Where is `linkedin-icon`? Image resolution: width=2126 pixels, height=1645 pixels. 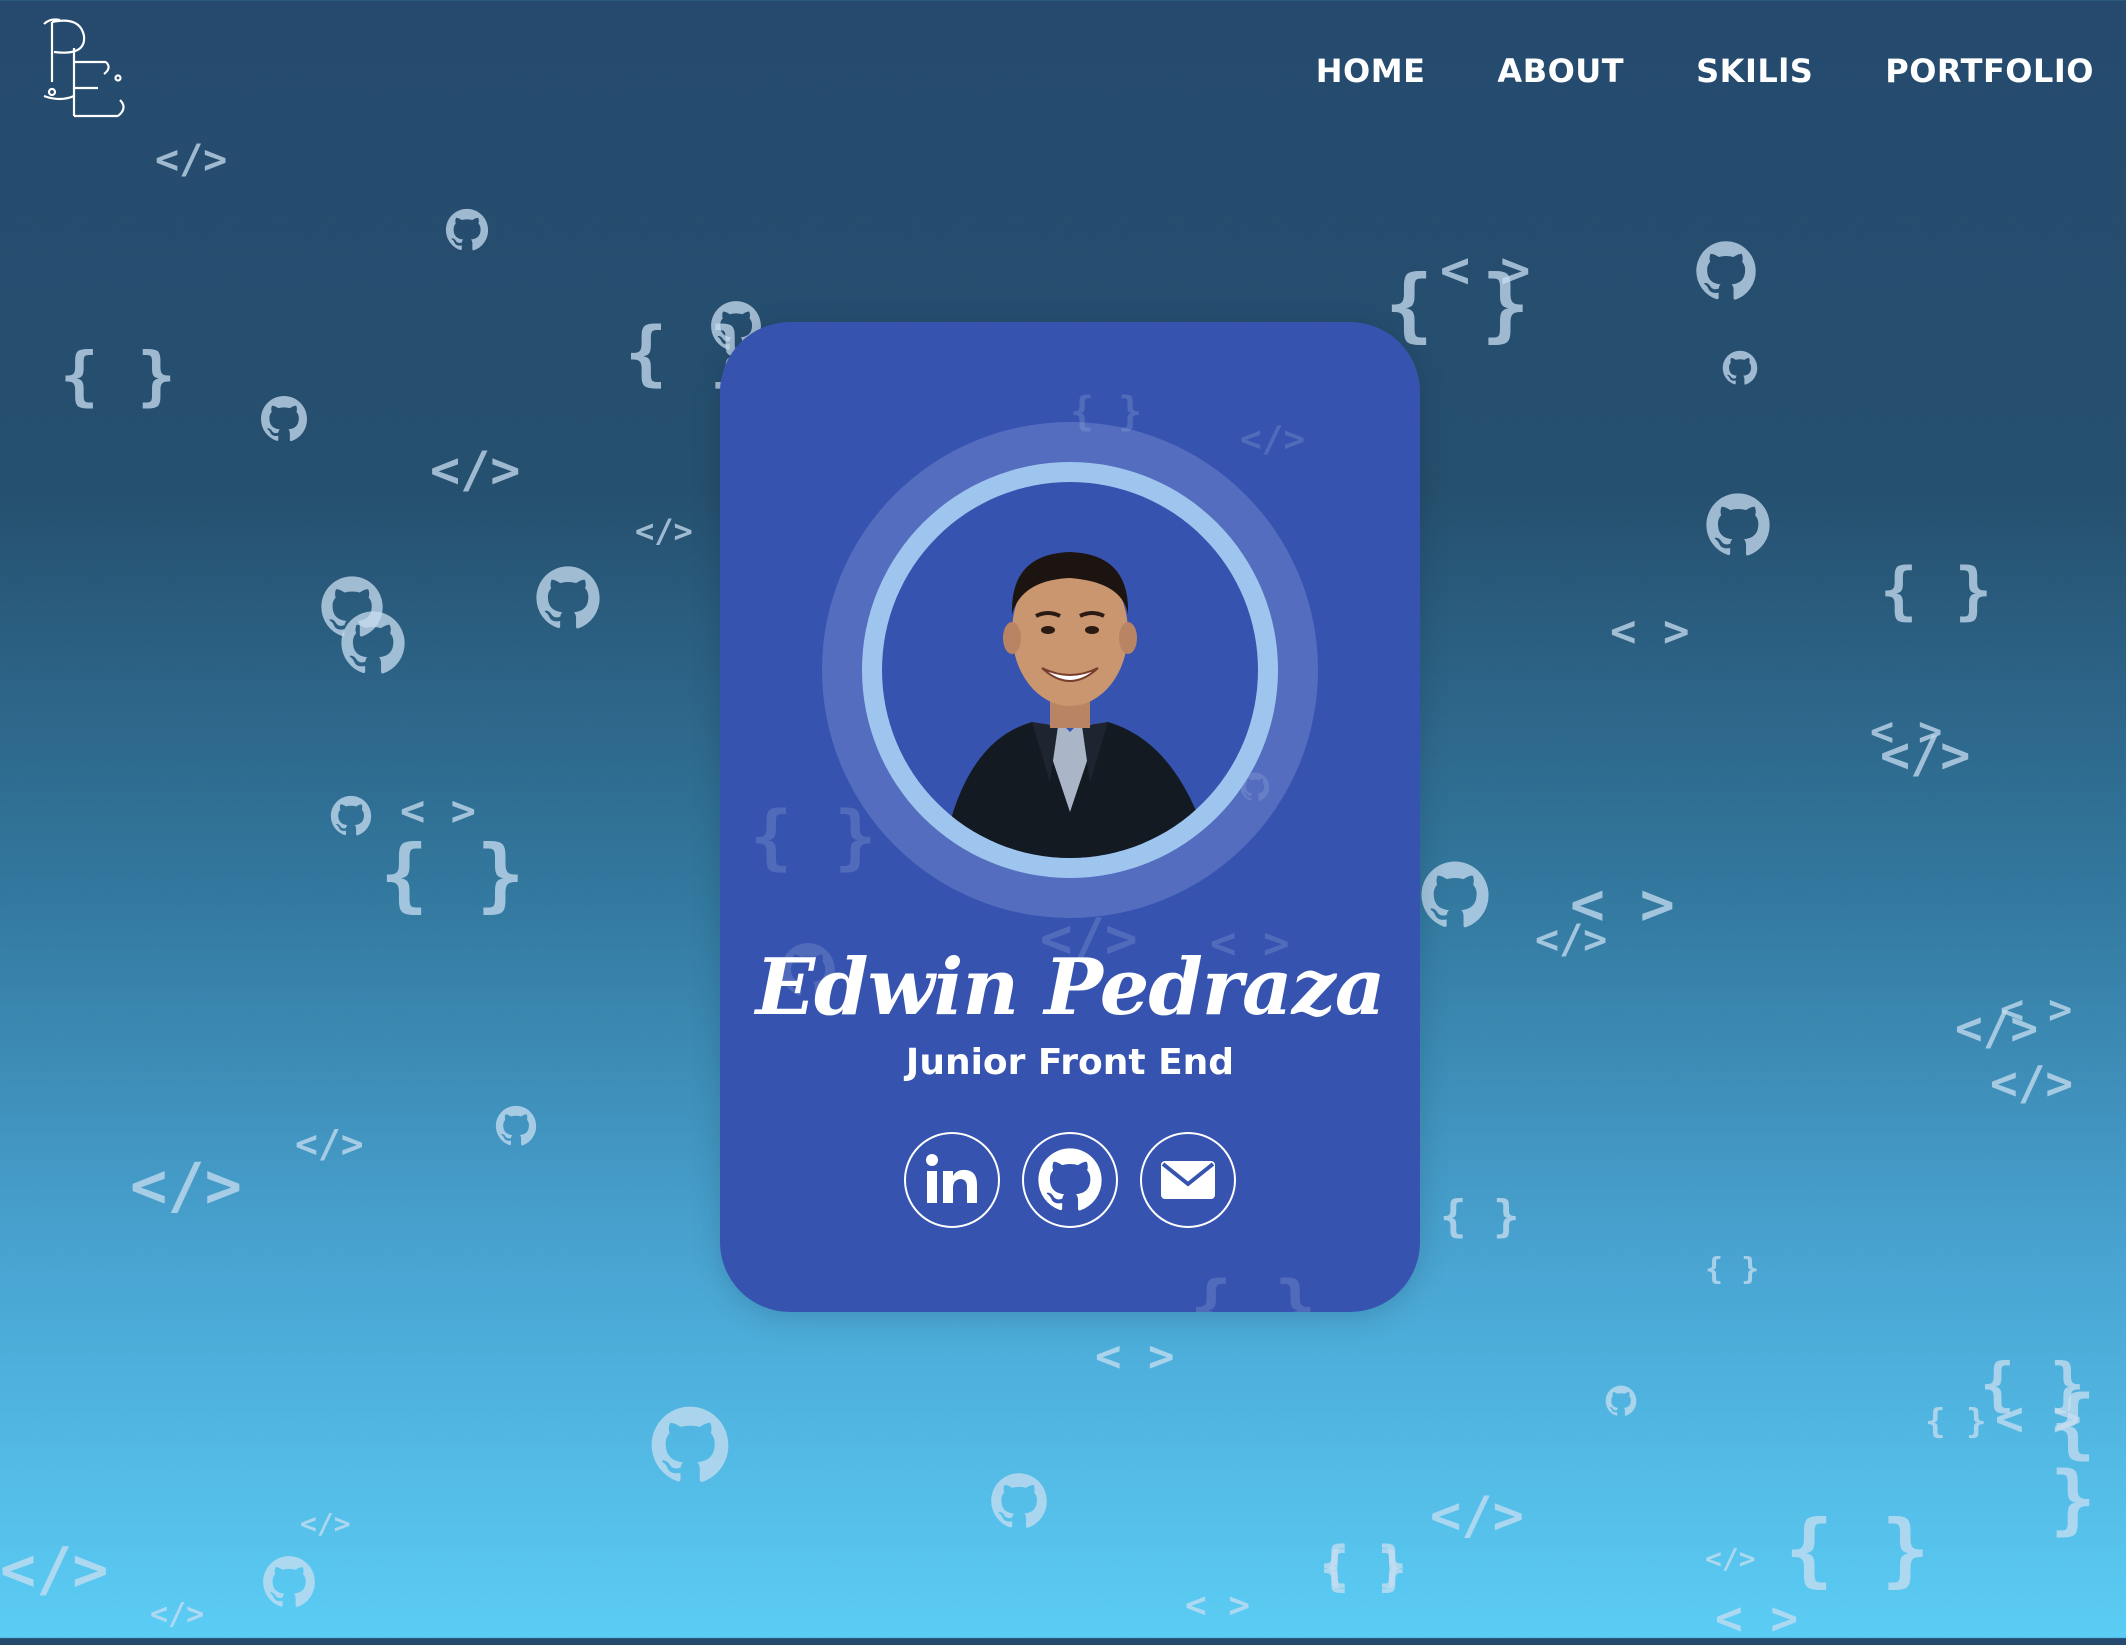
linkedin-icon is located at coordinates (951, 1178).